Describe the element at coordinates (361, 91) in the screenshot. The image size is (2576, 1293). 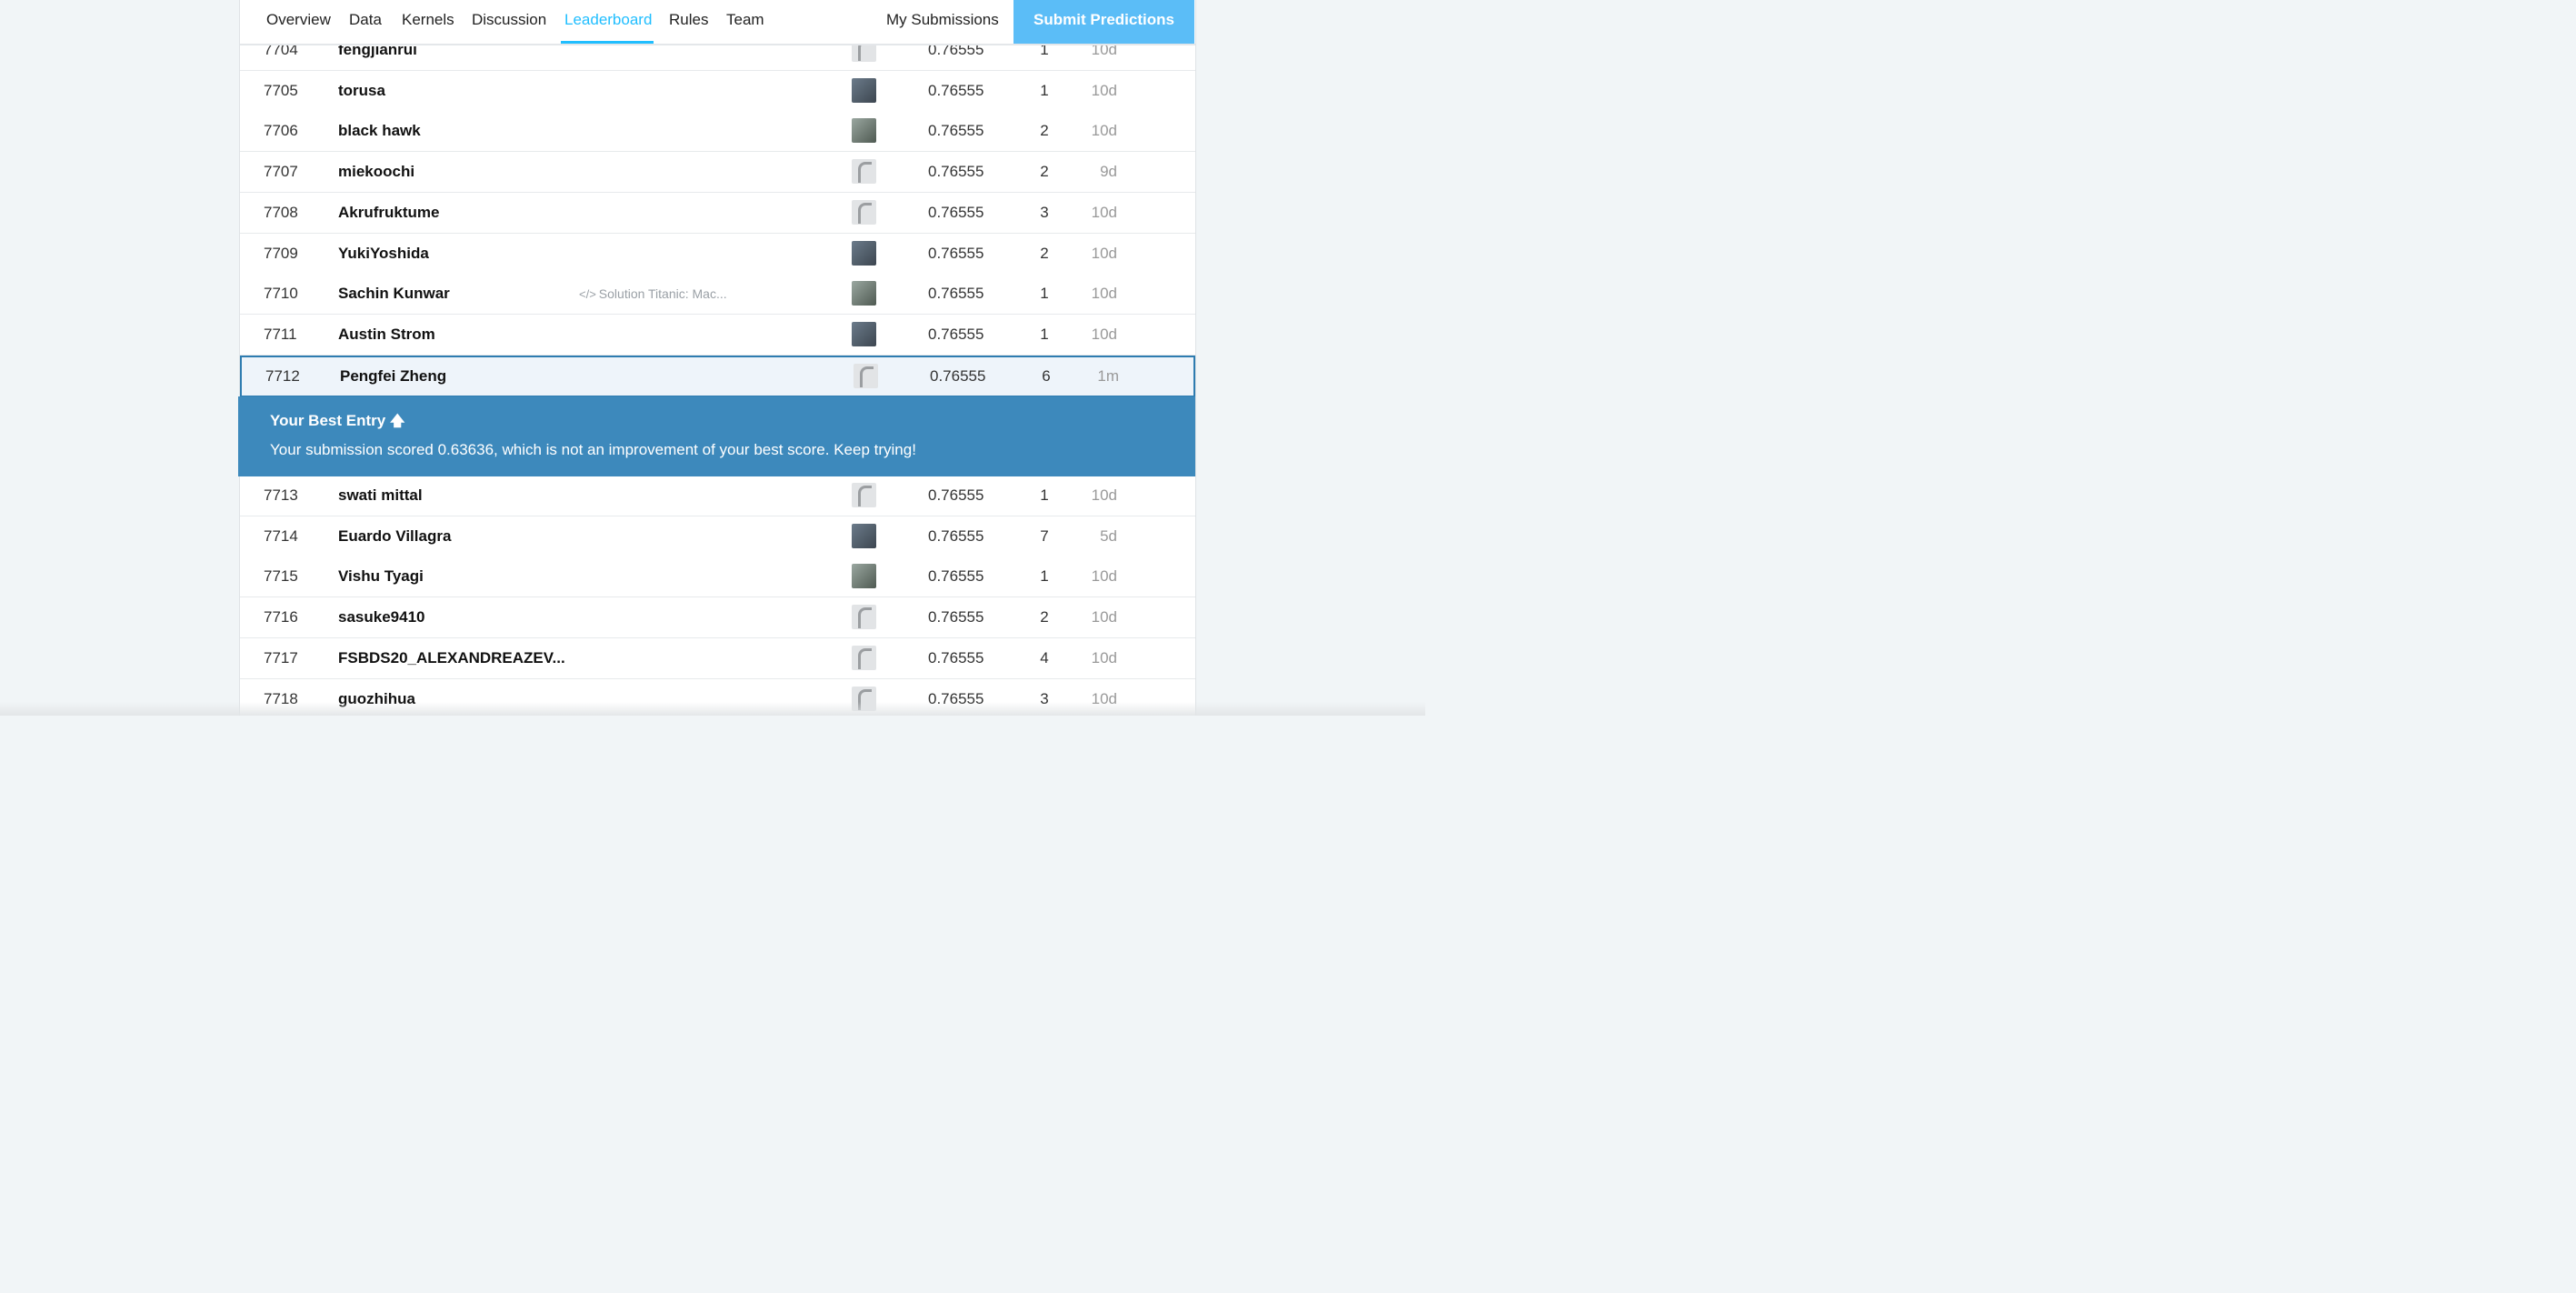
I see `team-name: torusa` at that location.